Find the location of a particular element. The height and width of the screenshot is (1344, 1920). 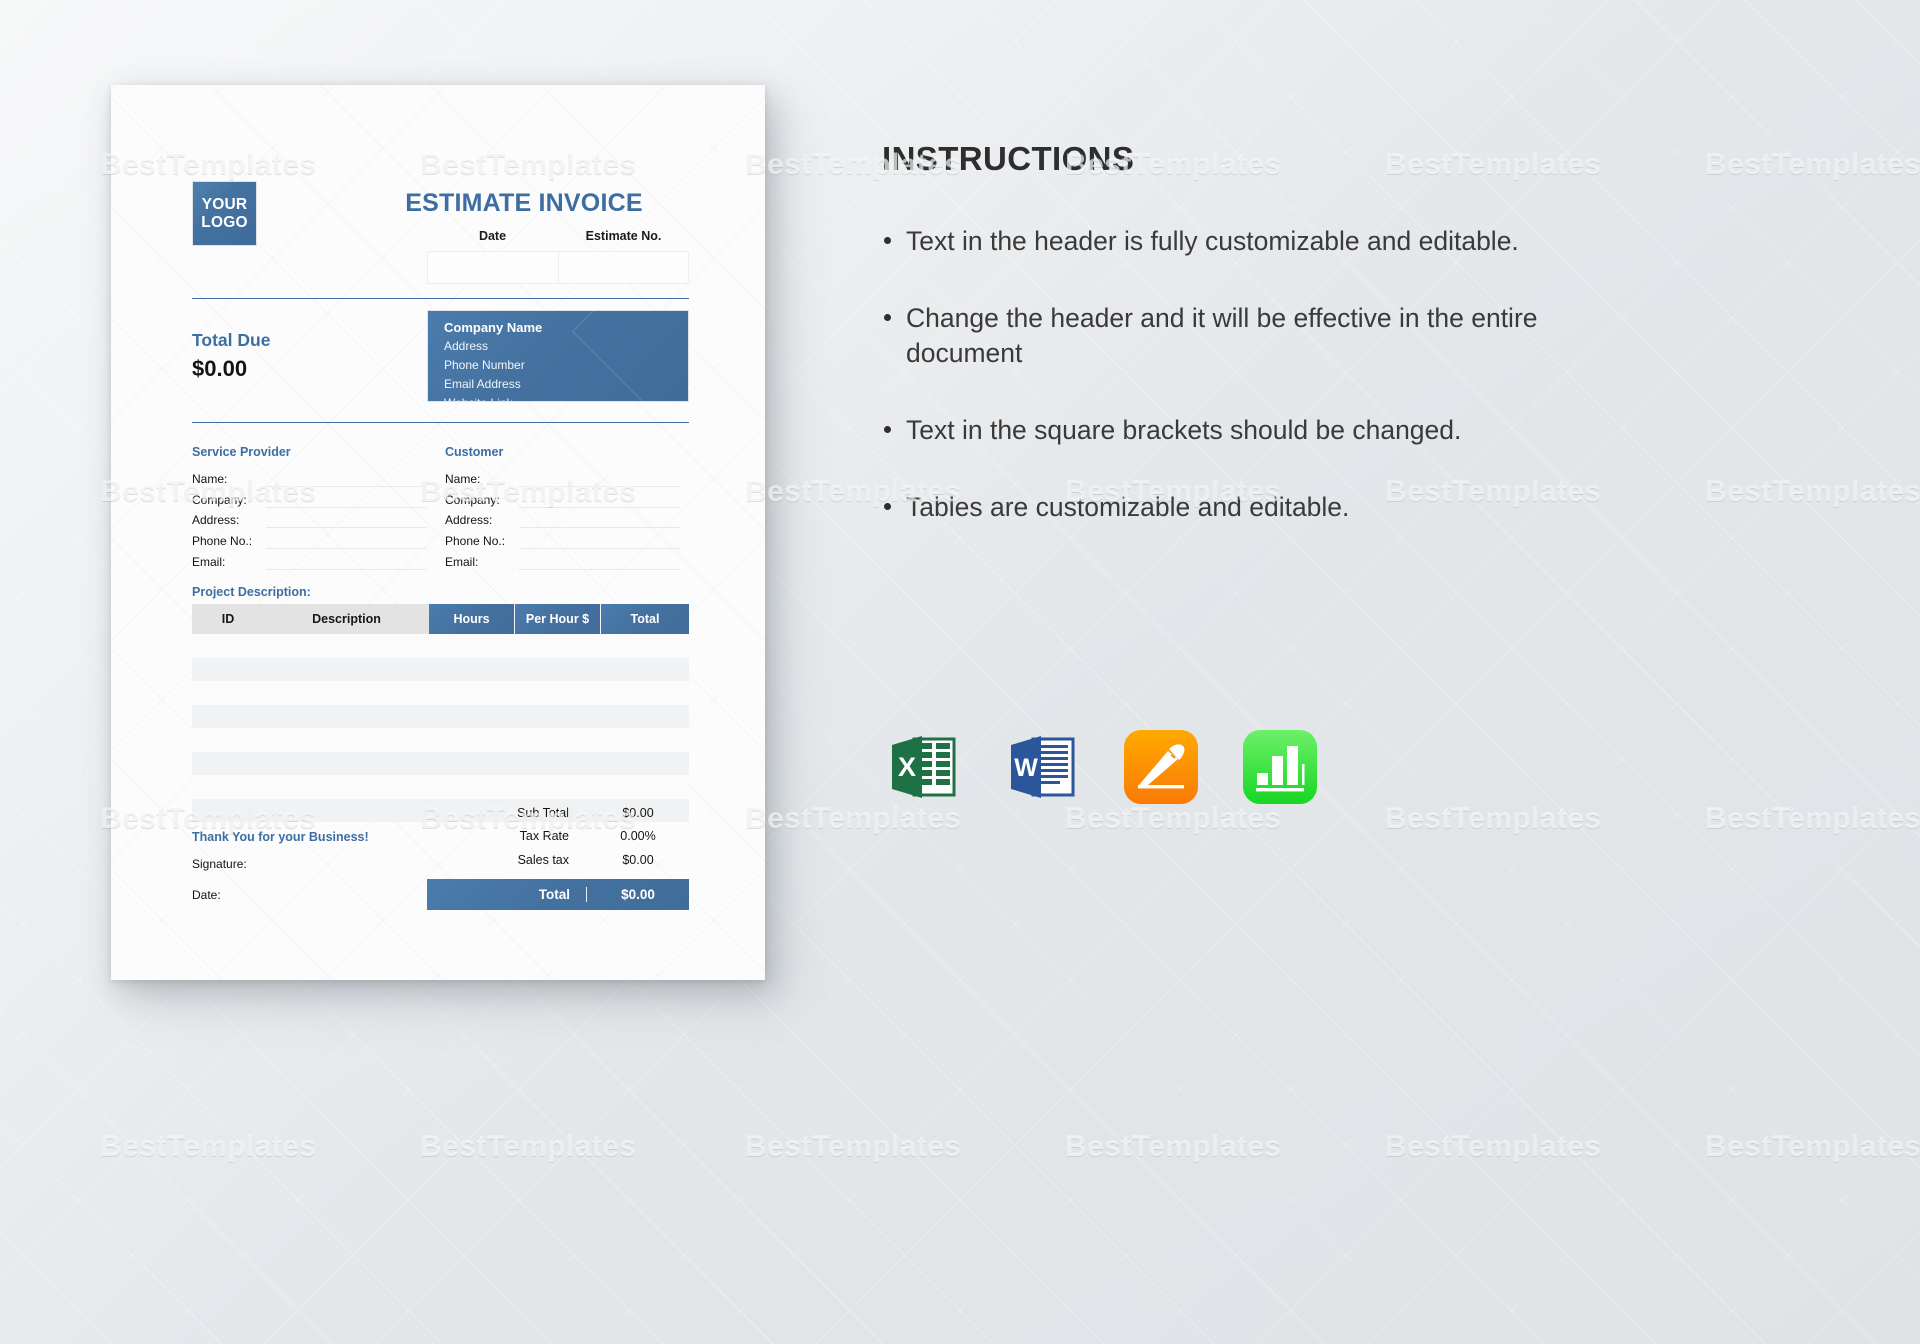

line-items-table-header: ID Description Hours Per Hour $ Total is located at coordinates (440, 619).